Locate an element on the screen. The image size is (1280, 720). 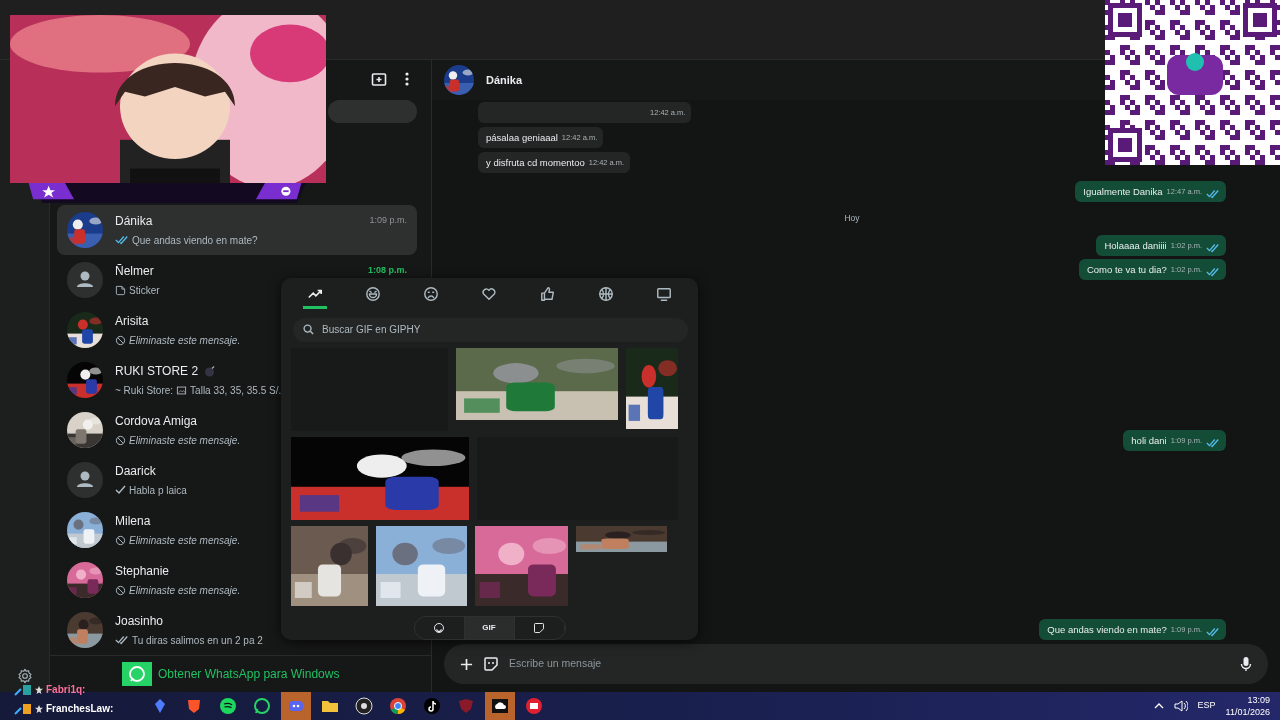
message-text: Que andas viendo en mate? is located at coordinates (1107, 629).